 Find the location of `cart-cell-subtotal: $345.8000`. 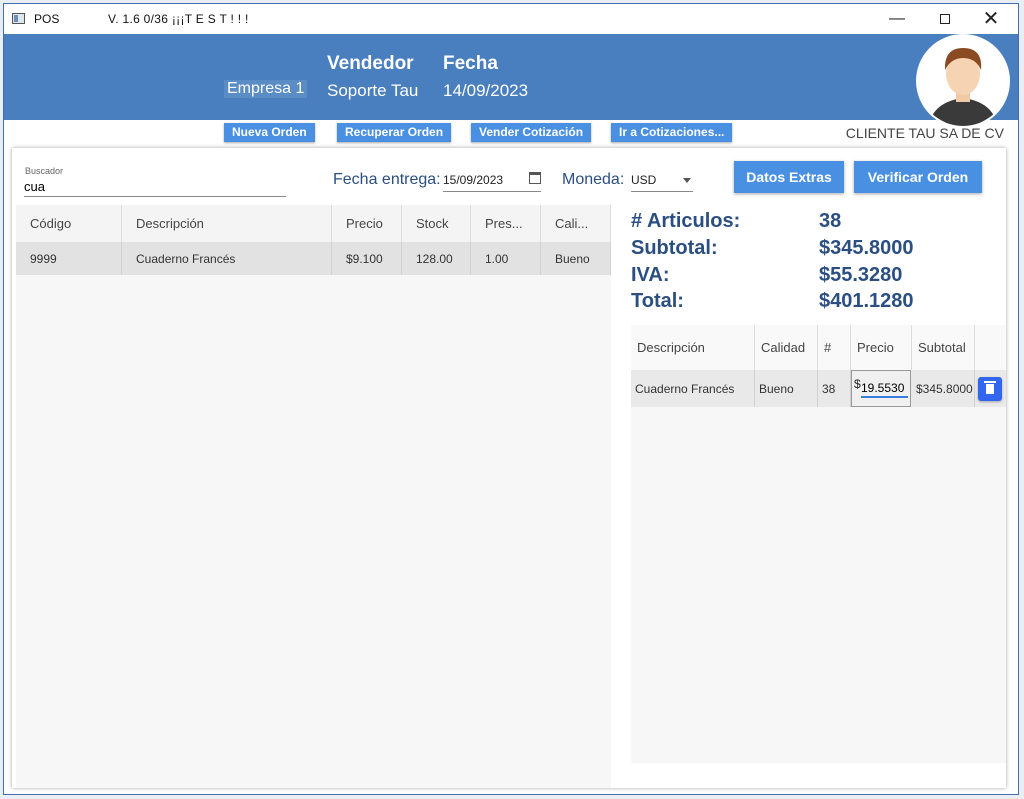

cart-cell-subtotal: $345.8000 is located at coordinates (943, 388).